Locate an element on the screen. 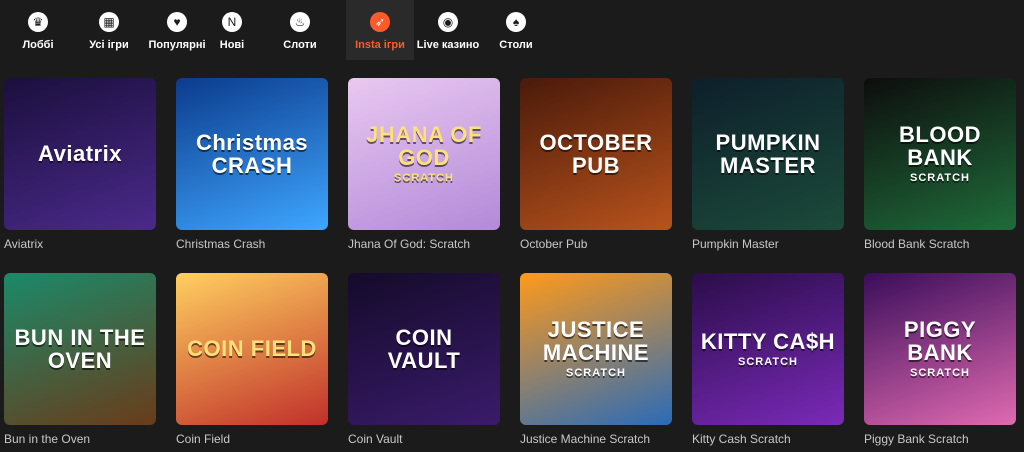  game-logo-text: Aviatrix is located at coordinates (80, 154).